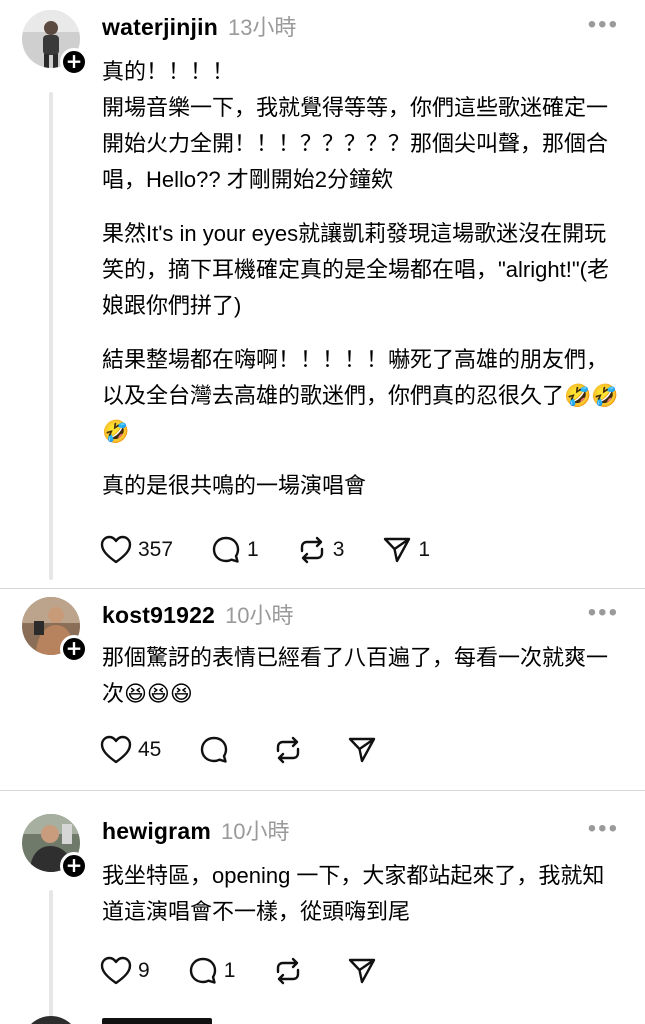 The image size is (645, 1024). What do you see at coordinates (156, 831) in the screenshot?
I see `username: hewigram` at bounding box center [156, 831].